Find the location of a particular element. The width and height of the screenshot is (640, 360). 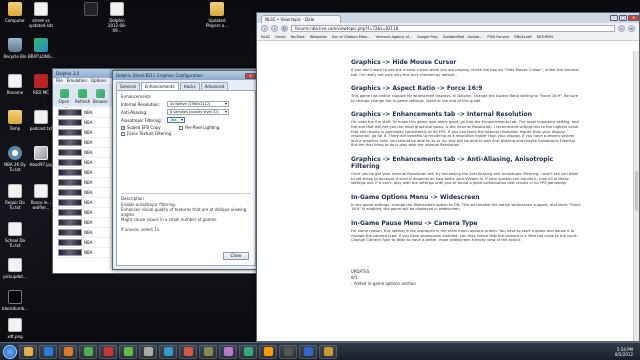

open-button: Open is located at coordinates (64, 96).